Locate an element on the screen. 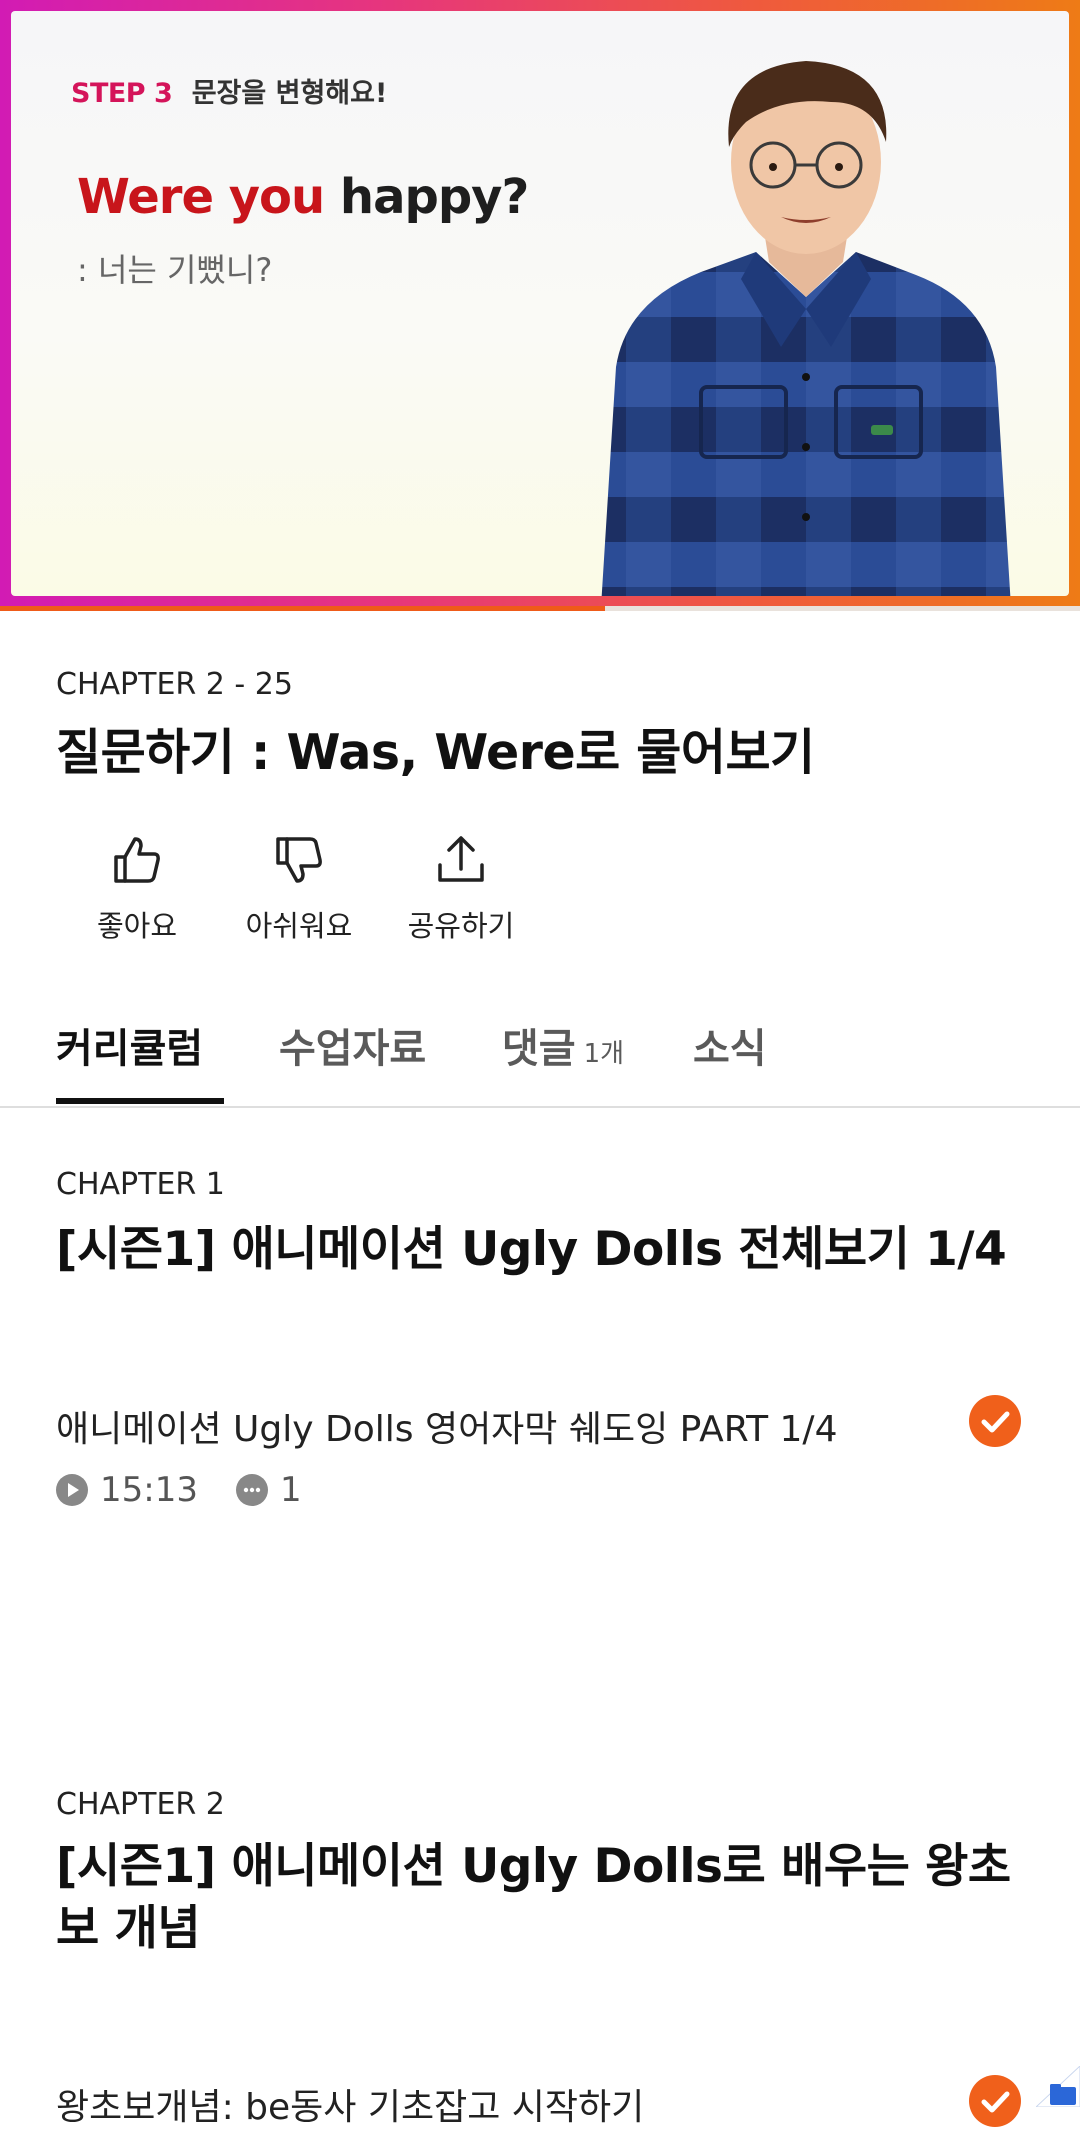 The width and height of the screenshot is (1080, 2130). video-progress-fill is located at coordinates (302, 608).